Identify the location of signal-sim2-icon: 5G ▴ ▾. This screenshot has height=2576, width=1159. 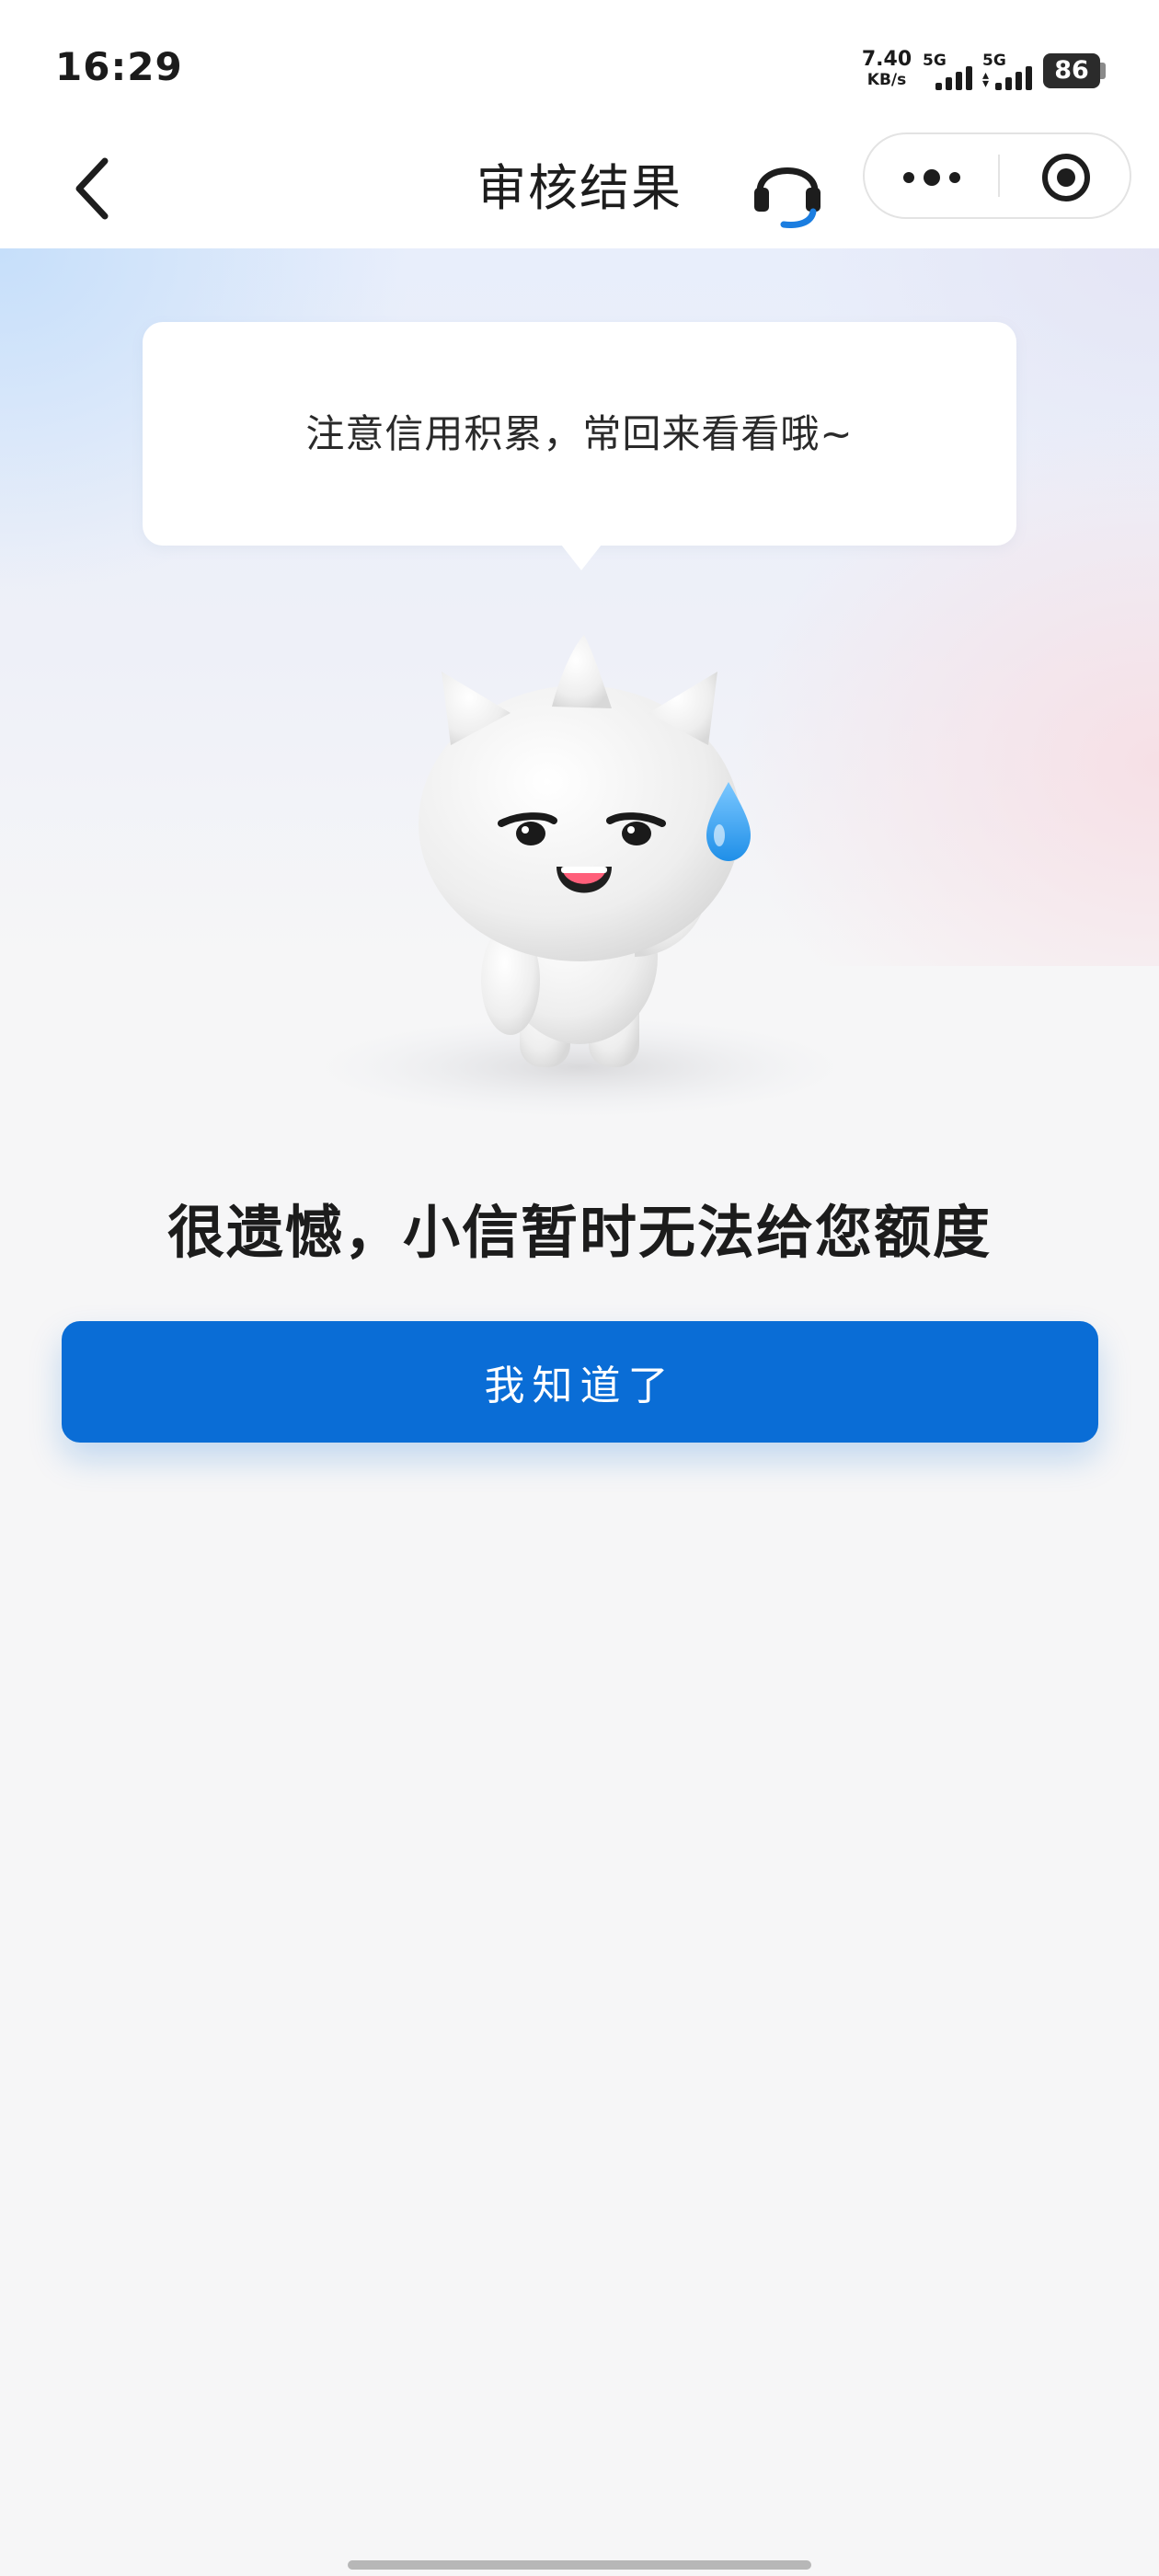
(1010, 72).